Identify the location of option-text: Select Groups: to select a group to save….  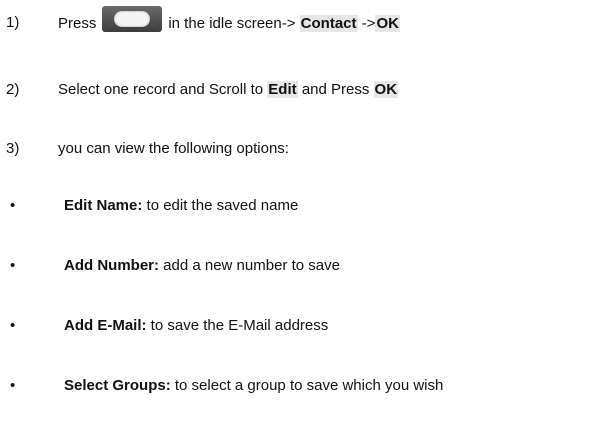
(253, 386).